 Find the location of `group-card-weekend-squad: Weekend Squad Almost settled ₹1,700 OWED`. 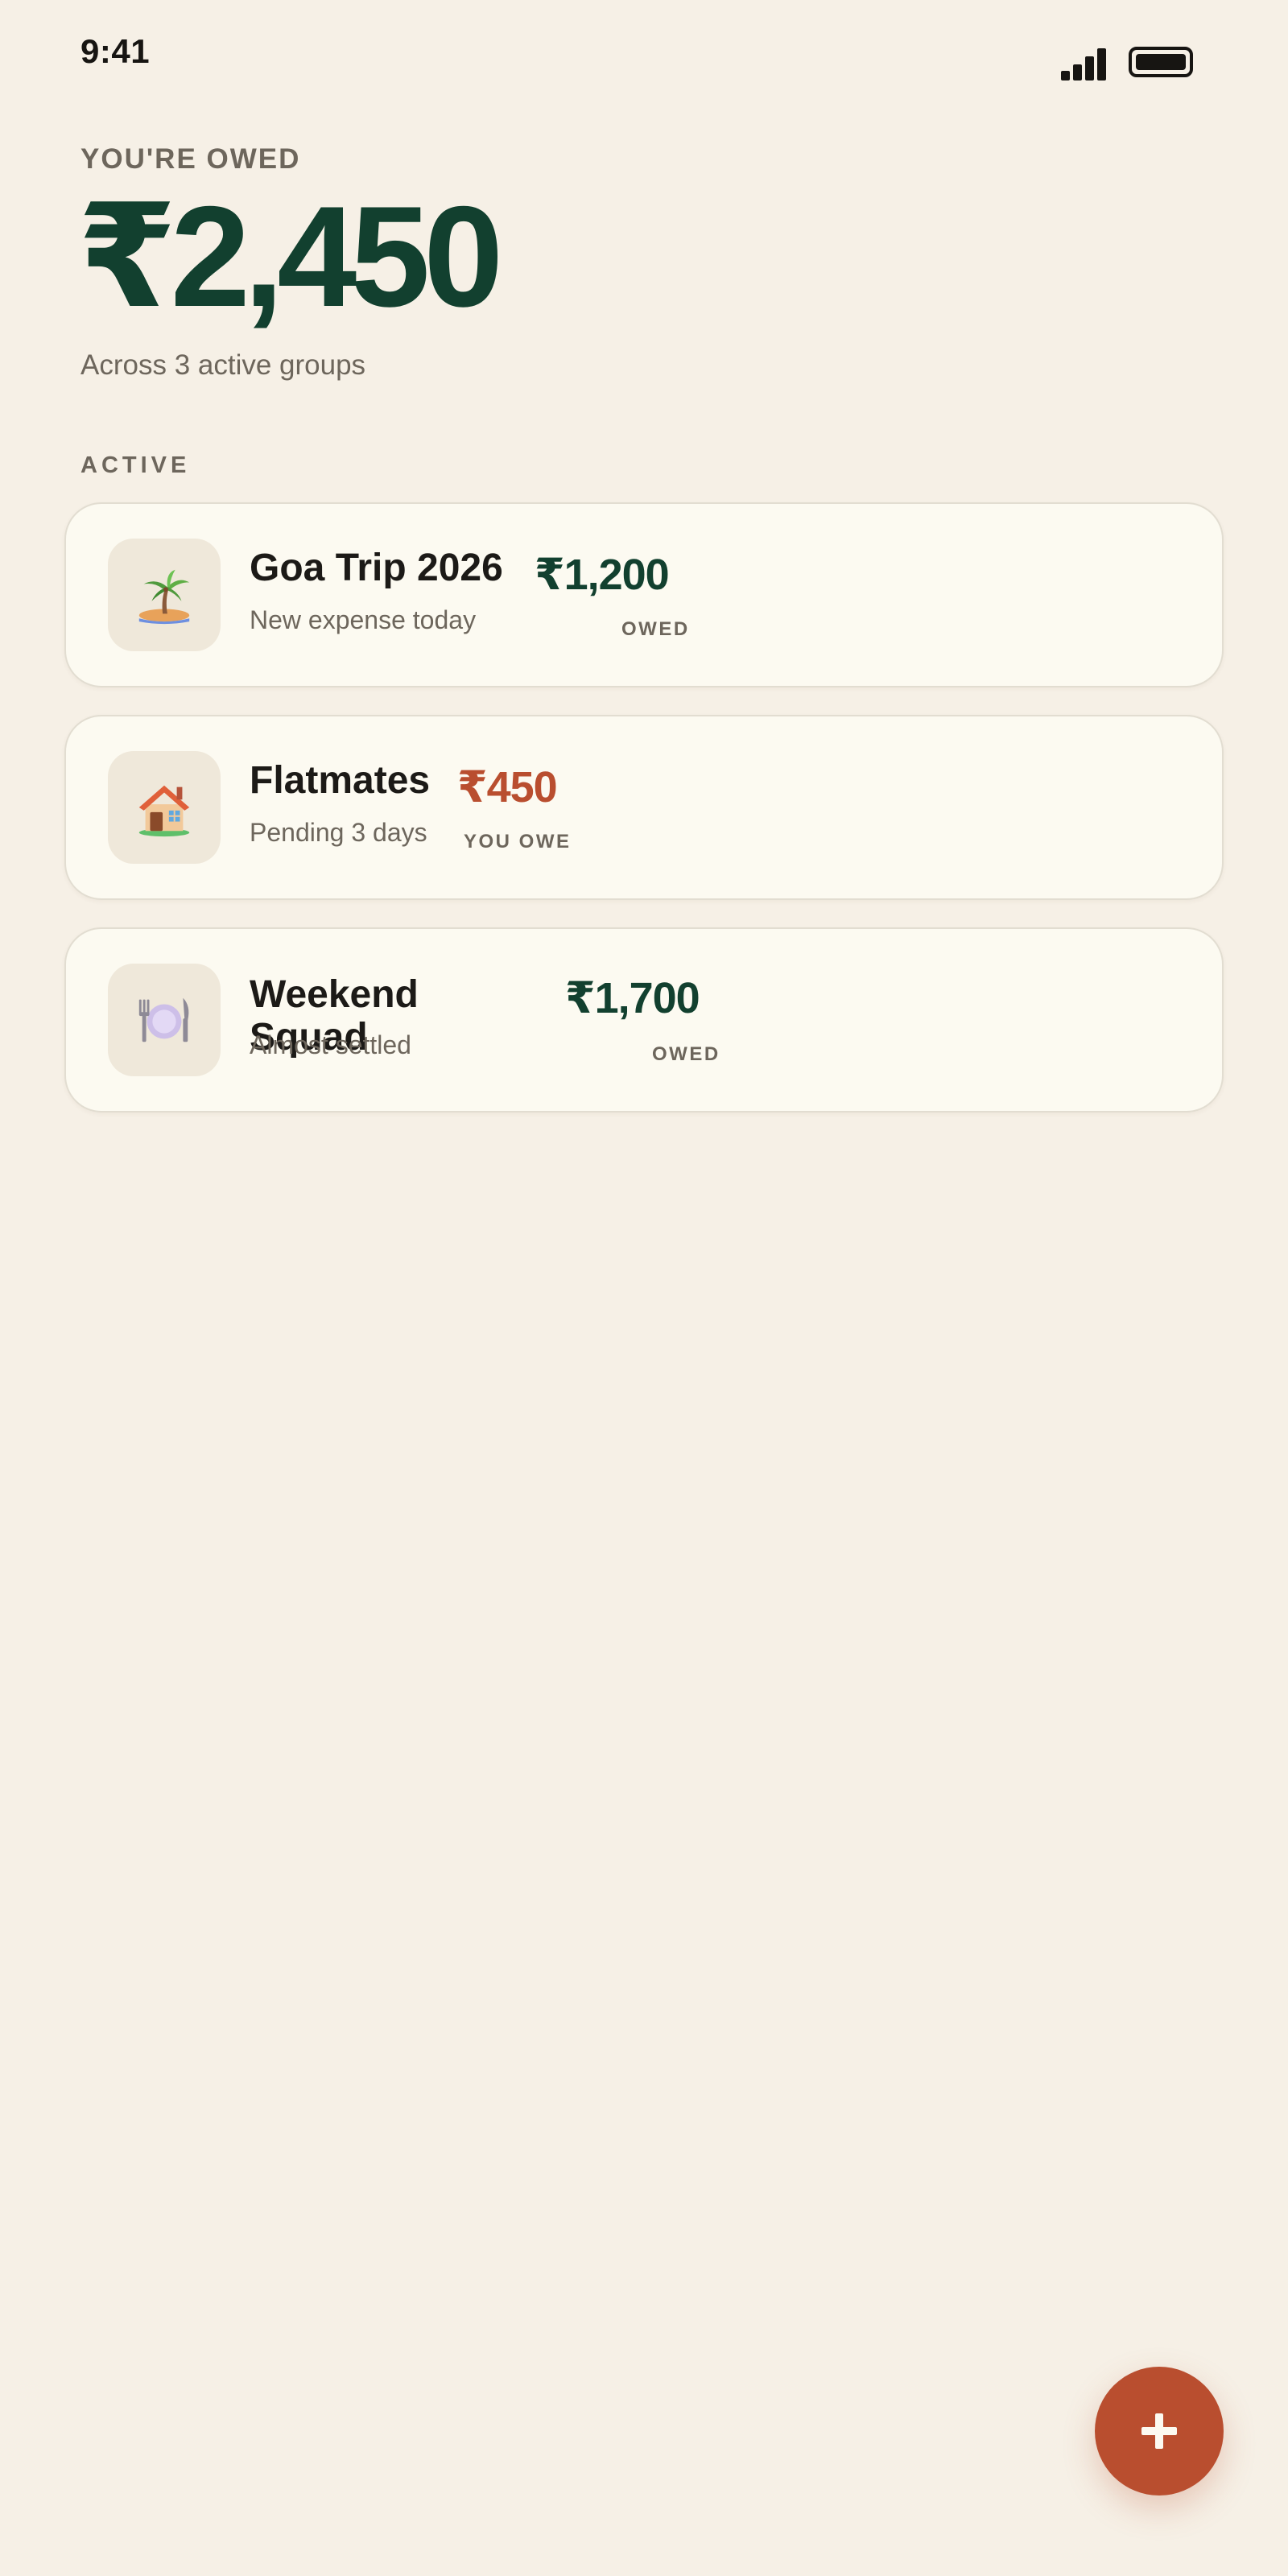

group-card-weekend-squad: Weekend Squad Almost settled ₹1,700 OWED is located at coordinates (644, 1020).